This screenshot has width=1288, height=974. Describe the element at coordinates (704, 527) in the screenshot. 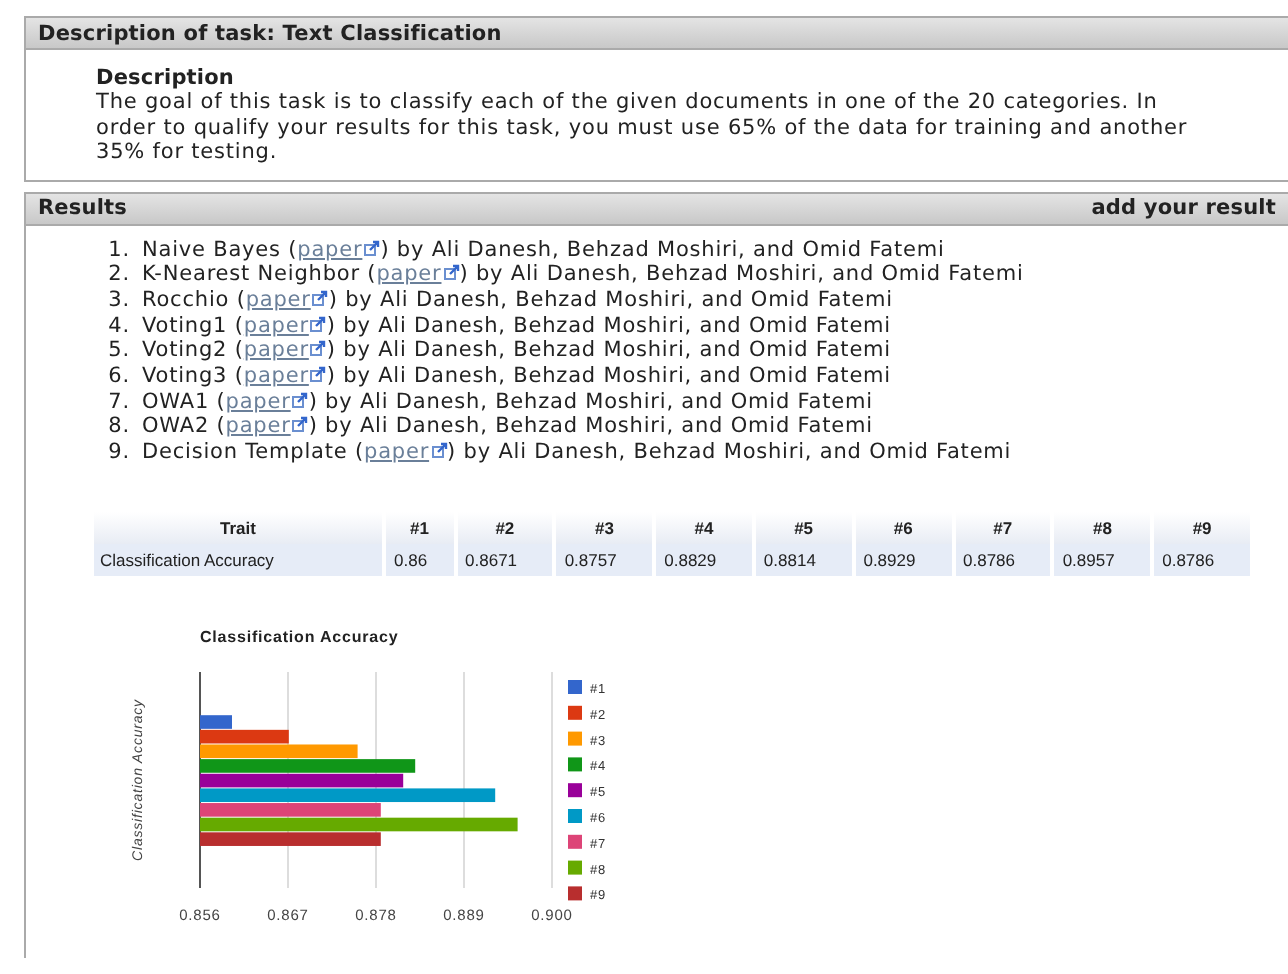

I see `column-header: #4` at that location.